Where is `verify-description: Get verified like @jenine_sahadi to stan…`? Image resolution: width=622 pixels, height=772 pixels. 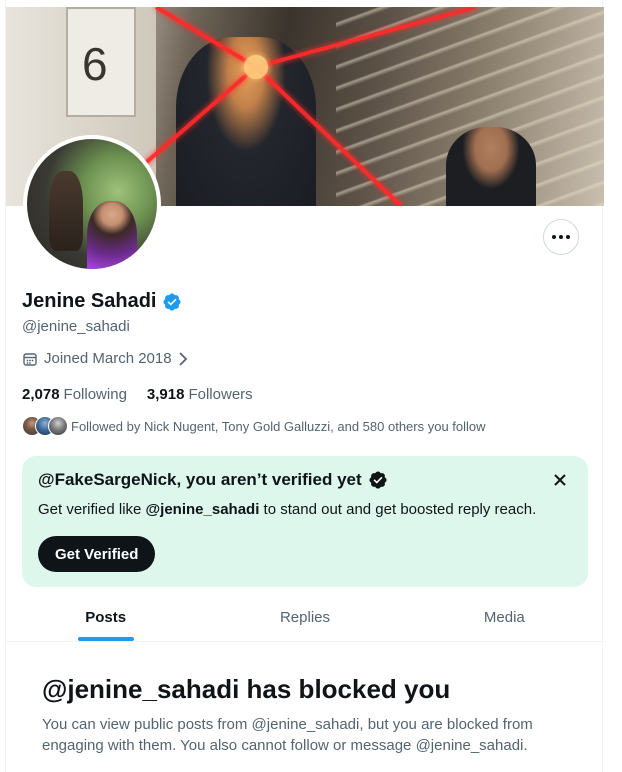 verify-description: Get verified like @jenine_sahadi to stan… is located at coordinates (287, 509).